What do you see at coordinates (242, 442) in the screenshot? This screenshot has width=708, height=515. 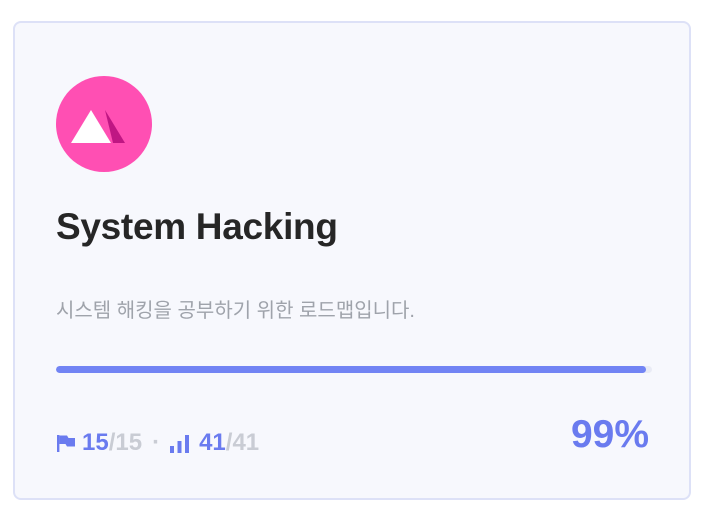 I see `levels-total: /41` at bounding box center [242, 442].